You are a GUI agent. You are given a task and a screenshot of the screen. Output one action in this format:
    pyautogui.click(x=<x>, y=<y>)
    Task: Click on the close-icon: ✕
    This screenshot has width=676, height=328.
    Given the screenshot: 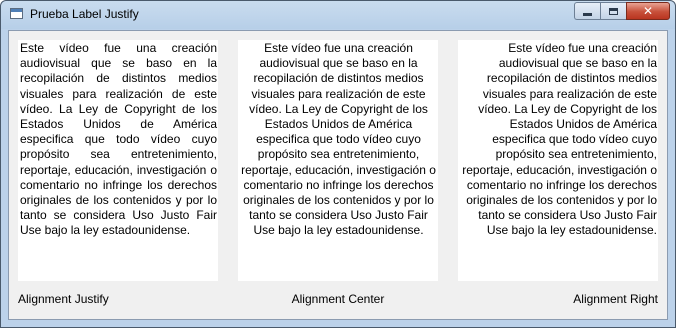 What is the action you would take?
    pyautogui.click(x=648, y=11)
    